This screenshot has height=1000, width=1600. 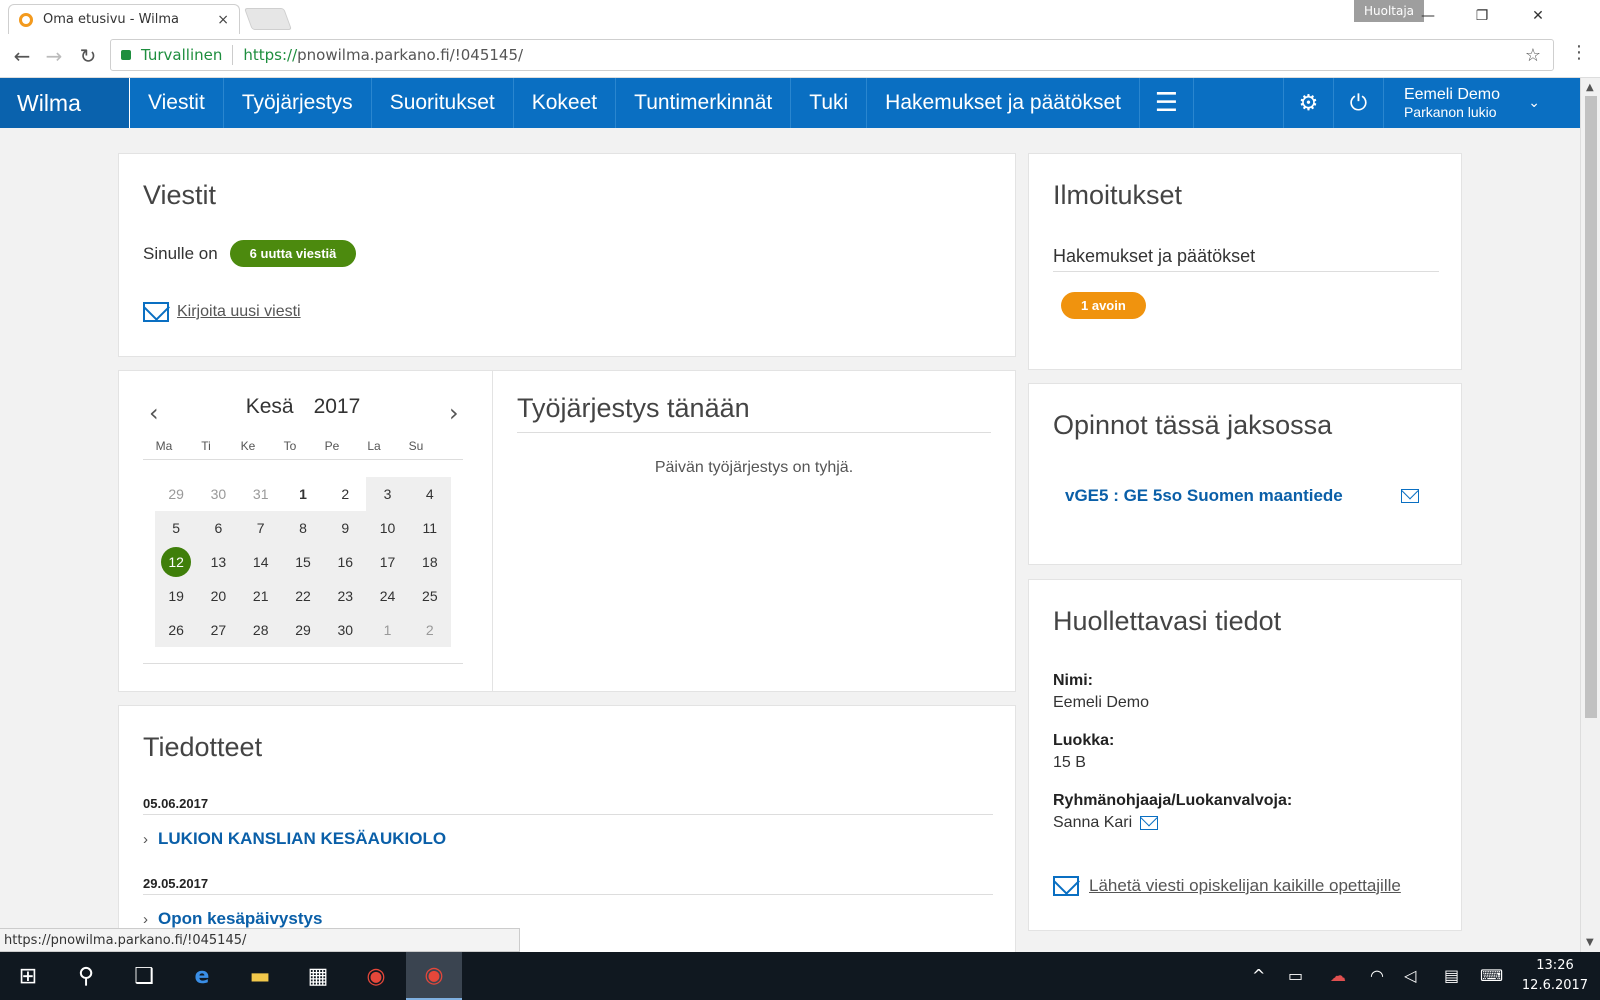 What do you see at coordinates (239, 312) in the screenshot?
I see `write-message-link: Kirjoita uusi viesti` at bounding box center [239, 312].